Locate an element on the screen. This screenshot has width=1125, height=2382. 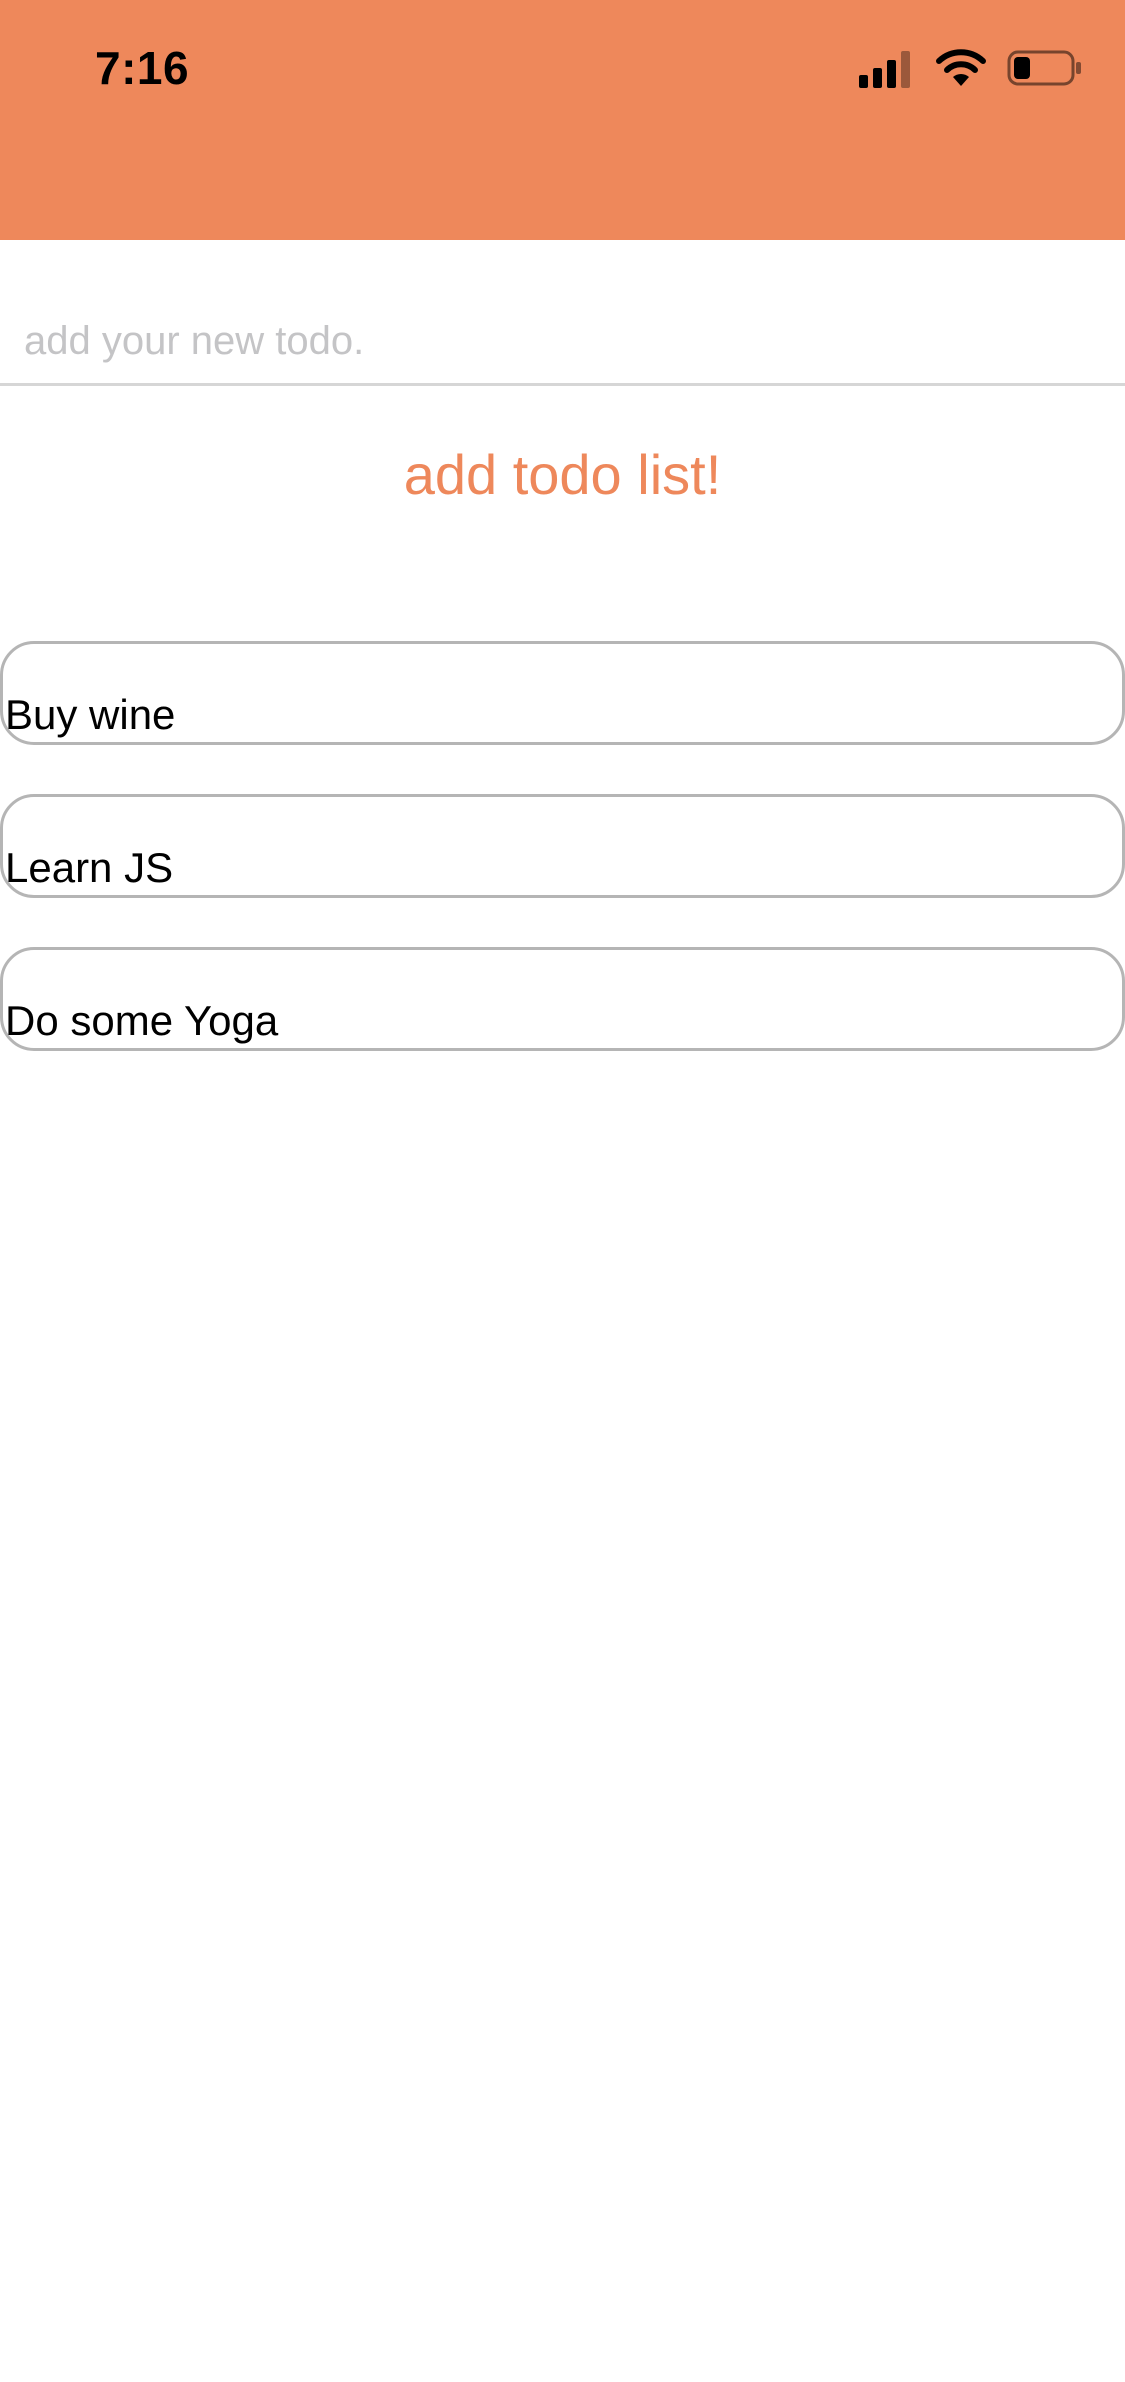
wifi-icon is located at coordinates (961, 67).